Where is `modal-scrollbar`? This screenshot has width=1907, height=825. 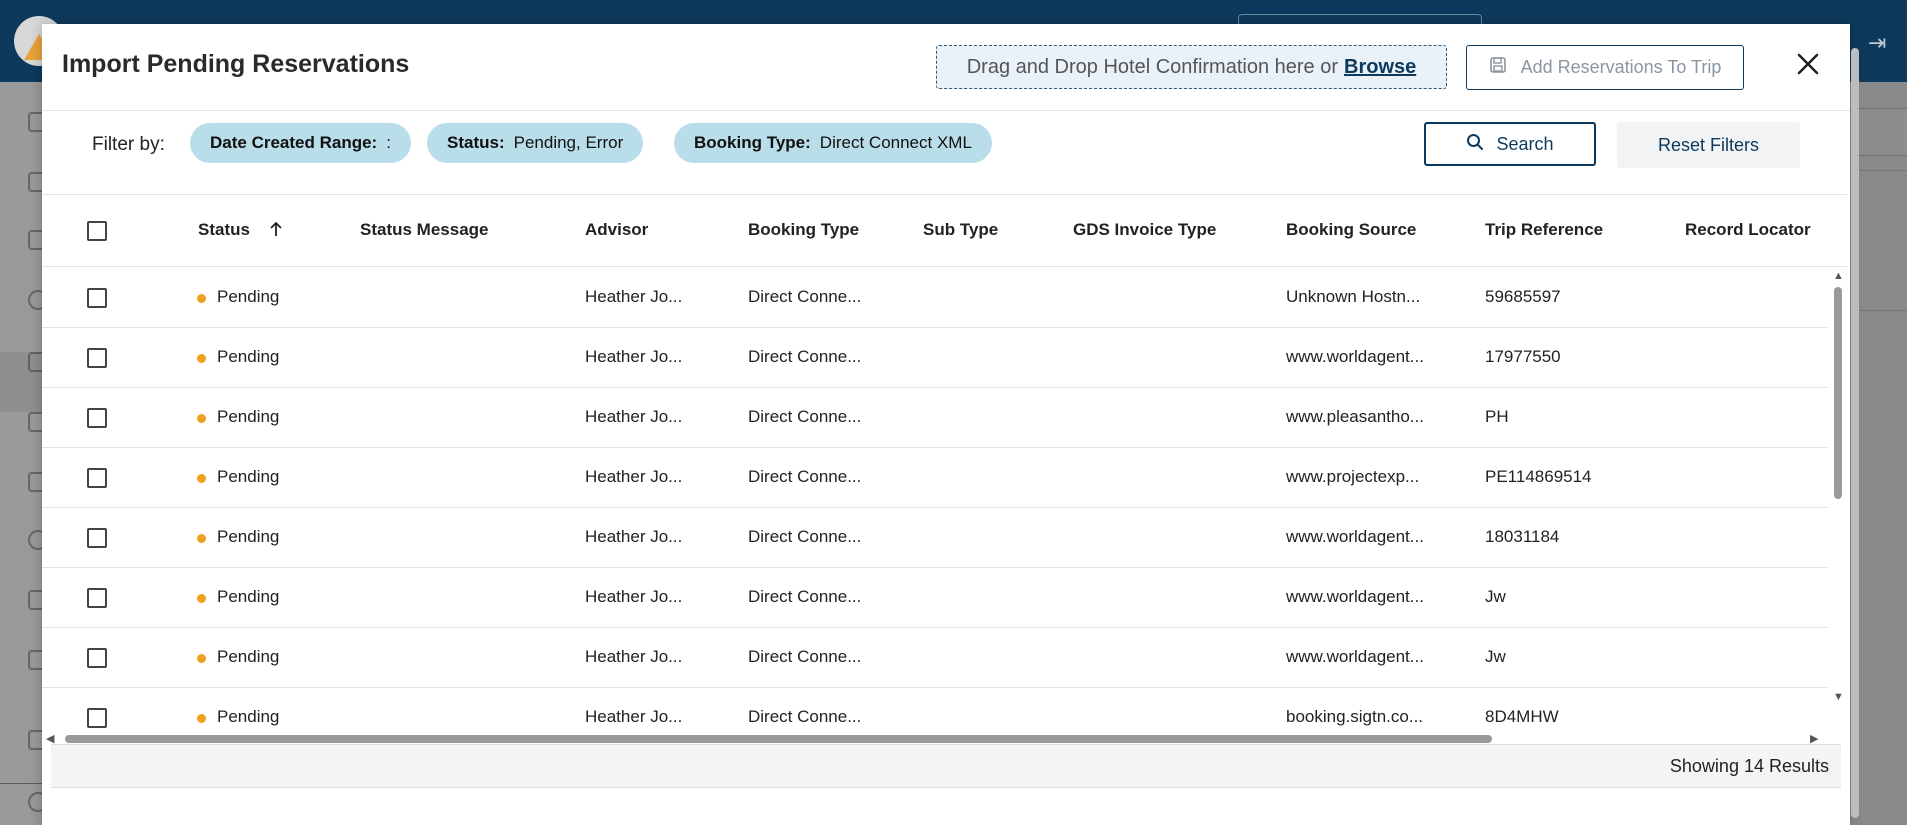 modal-scrollbar is located at coordinates (1855, 426).